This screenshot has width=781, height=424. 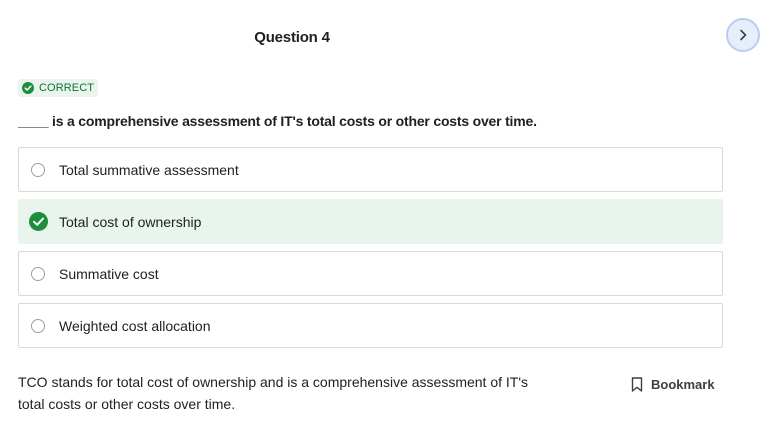 I want to click on answer-option: Summative cost, so click(x=370, y=273).